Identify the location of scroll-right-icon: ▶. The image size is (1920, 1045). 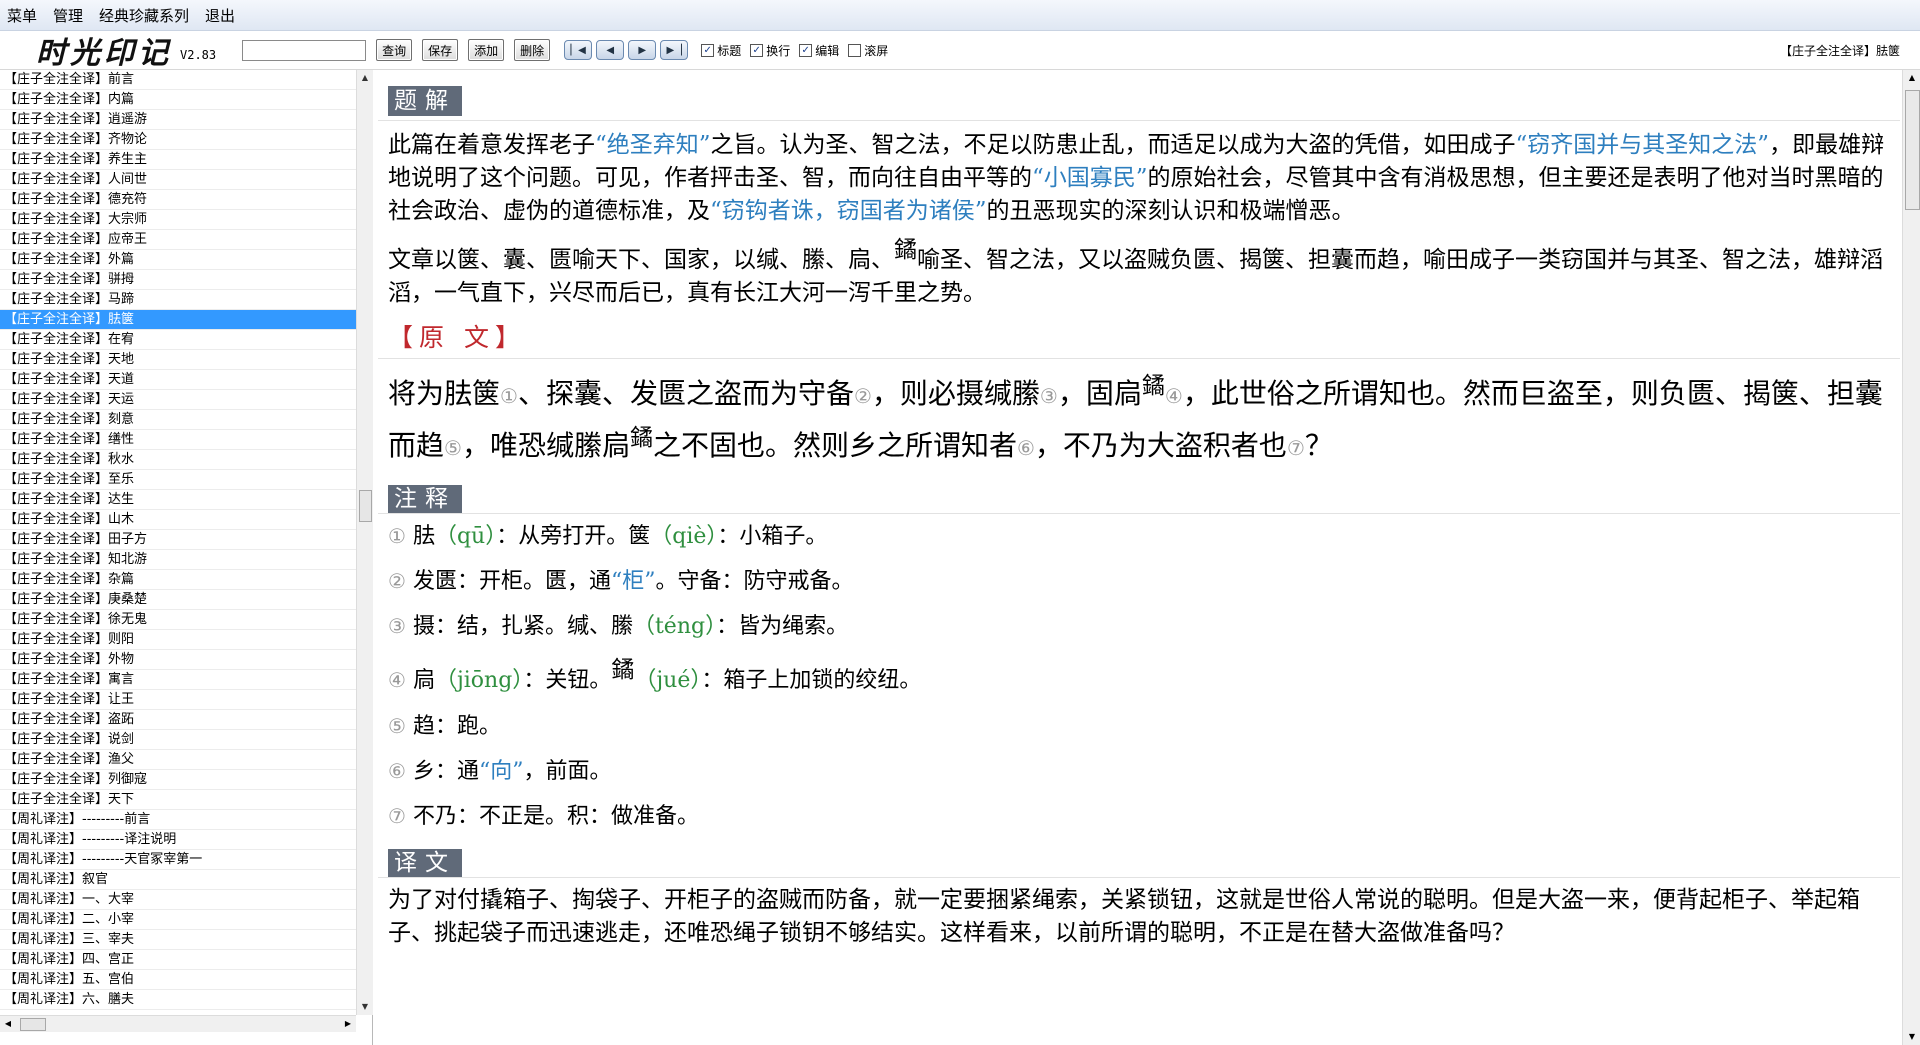
(348, 1024).